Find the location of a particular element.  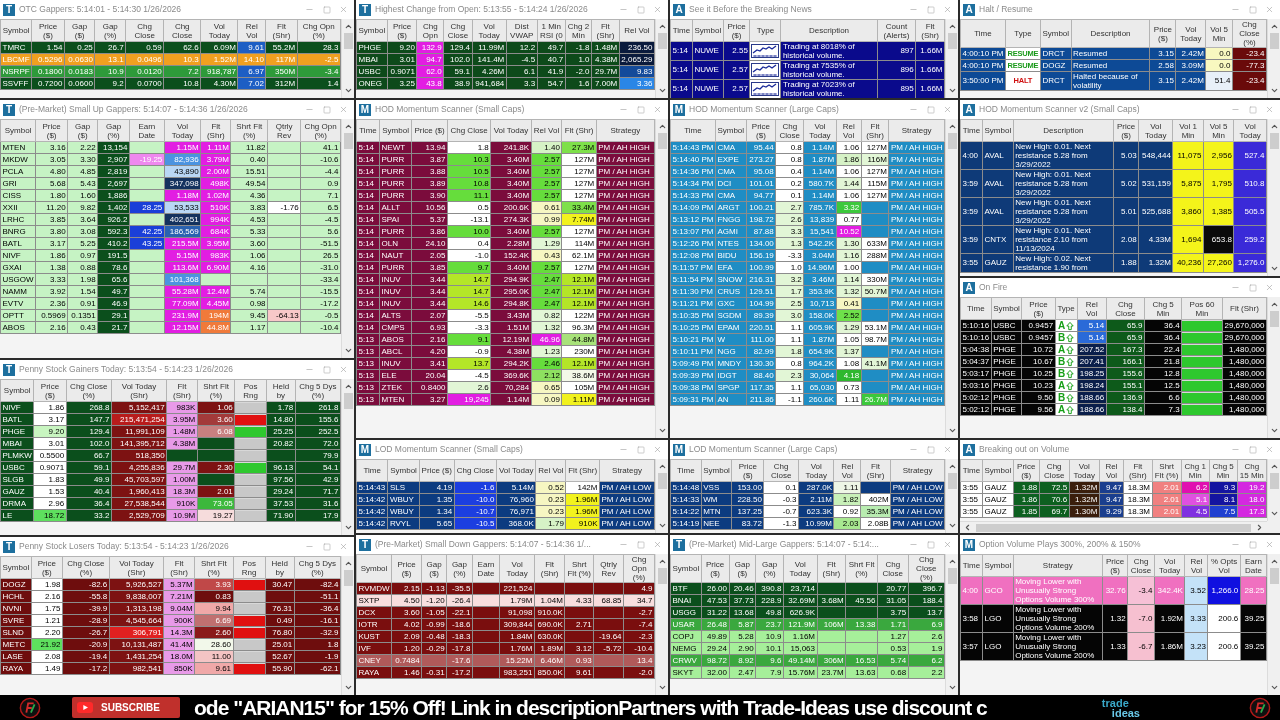

column-header: % Opts Vol is located at coordinates (1224, 565).